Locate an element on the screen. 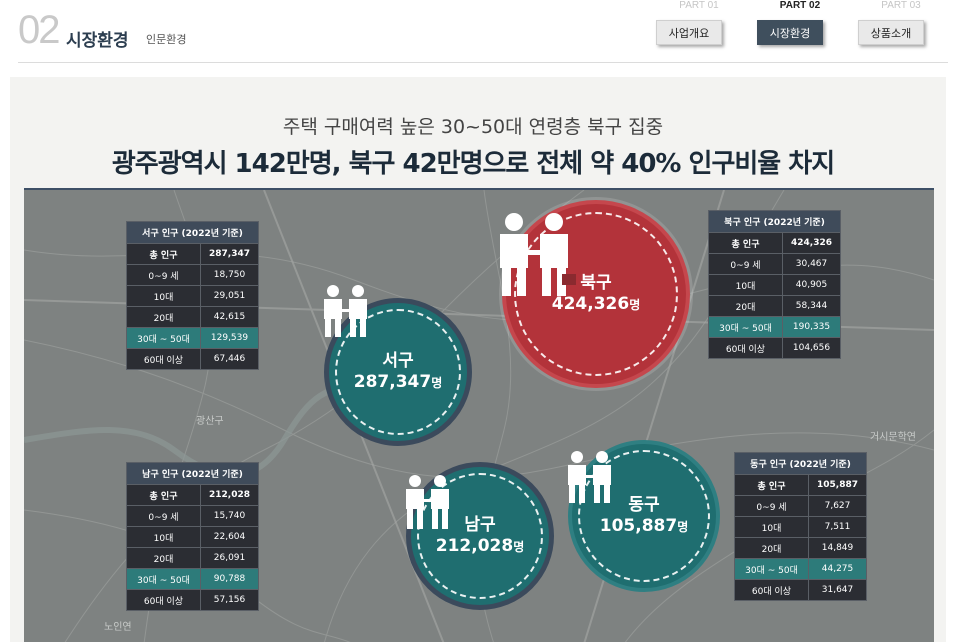 The width and height of the screenshot is (966, 642). row-value: 18,750 is located at coordinates (229, 275).